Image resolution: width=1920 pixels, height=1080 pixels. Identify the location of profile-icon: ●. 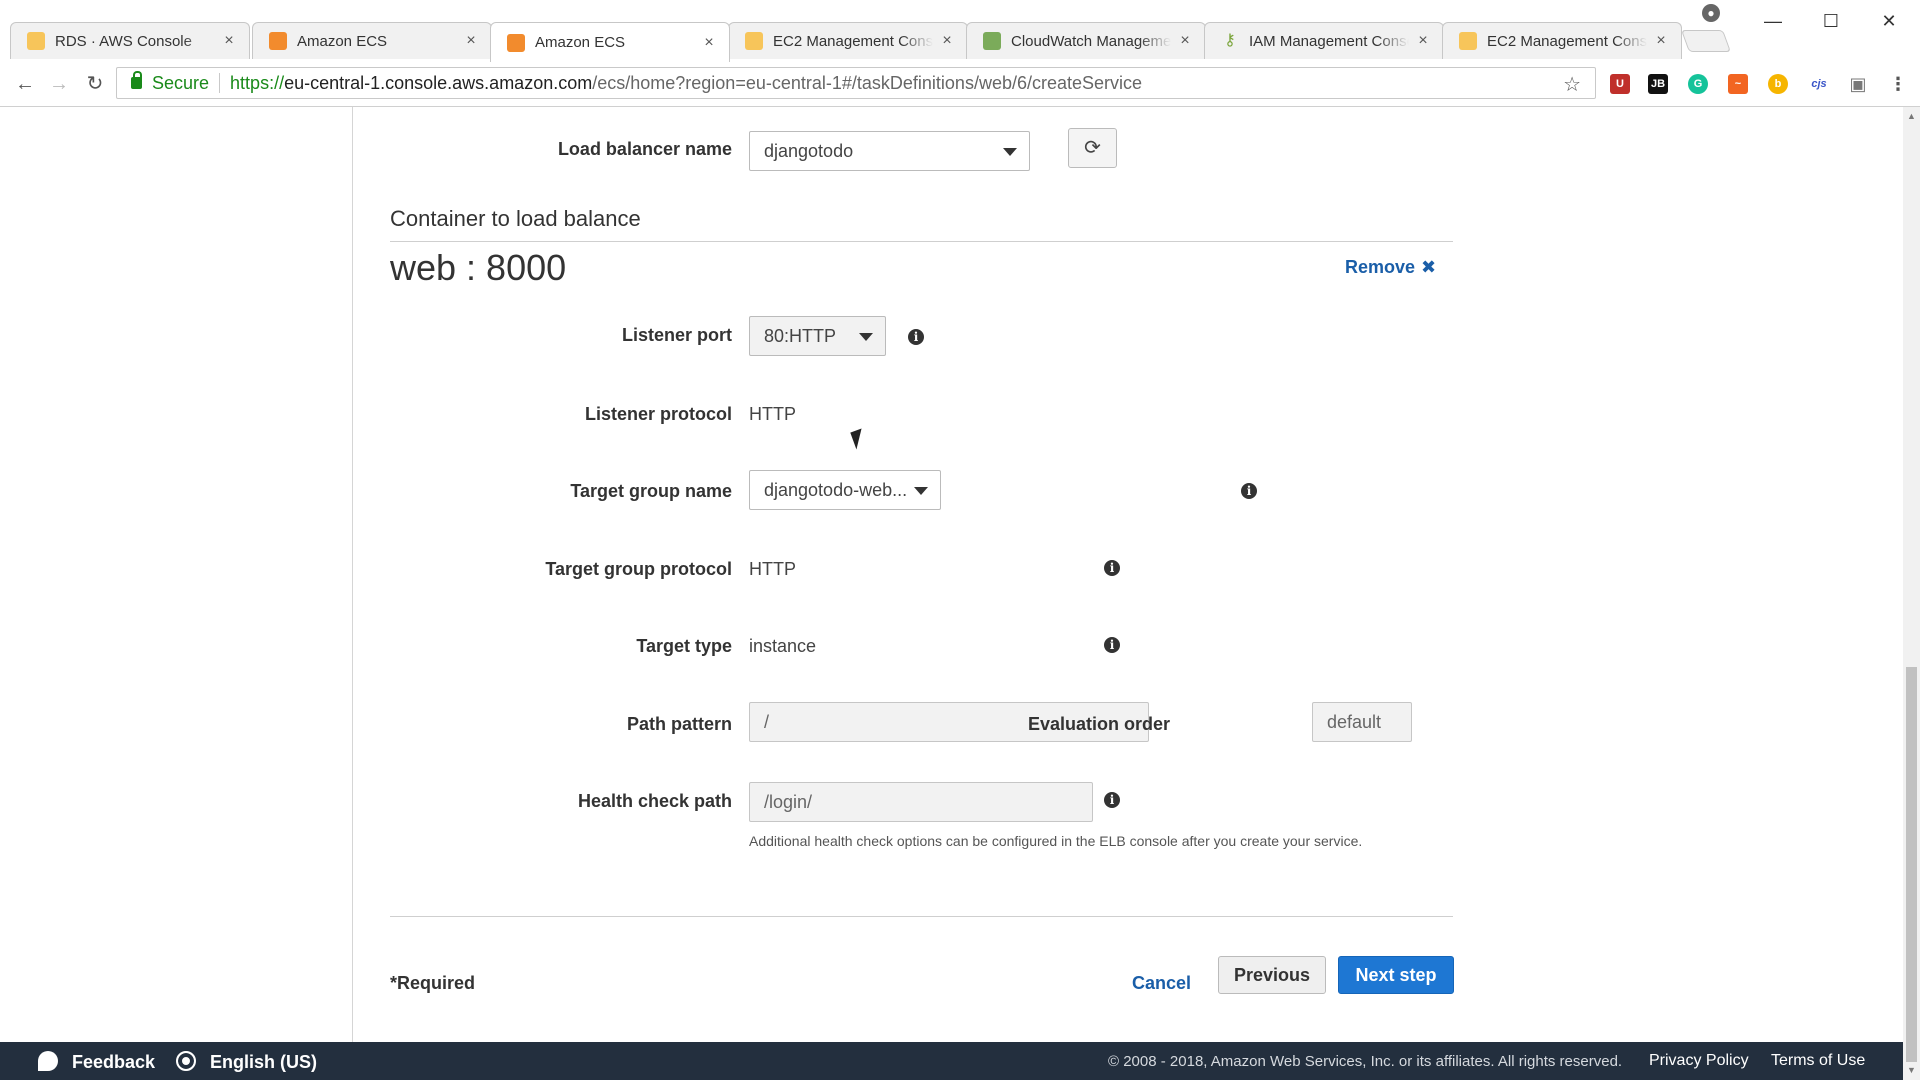
(1711, 13).